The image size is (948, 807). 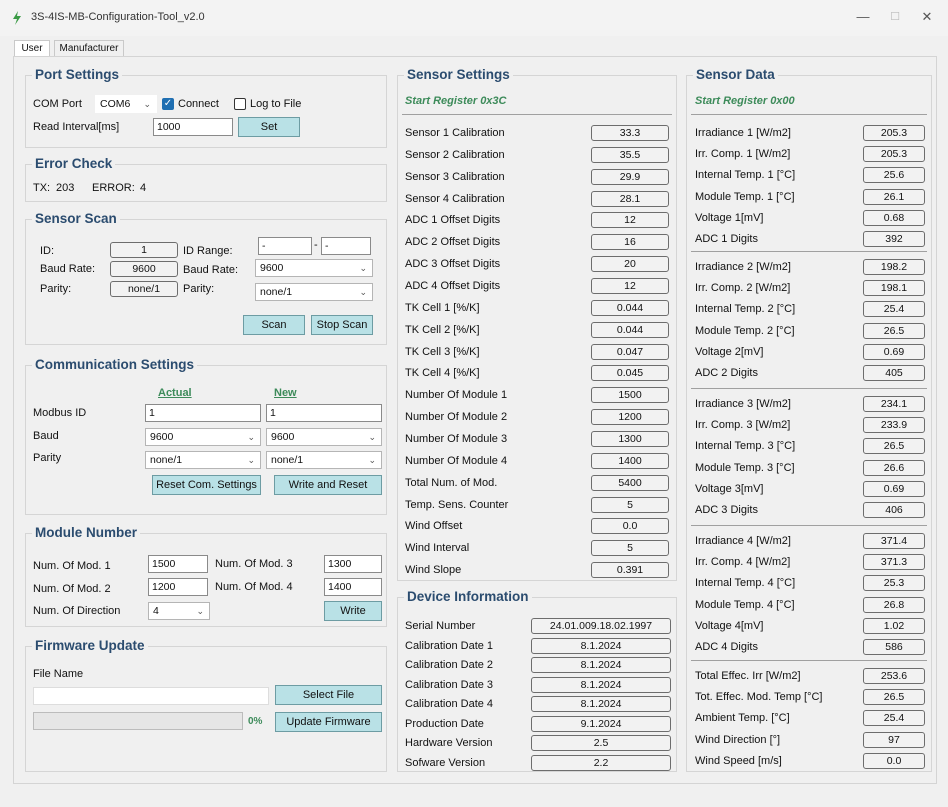 What do you see at coordinates (745, 196) in the screenshot?
I see `sensor-data-label: Module Temp. 1 [°C]` at bounding box center [745, 196].